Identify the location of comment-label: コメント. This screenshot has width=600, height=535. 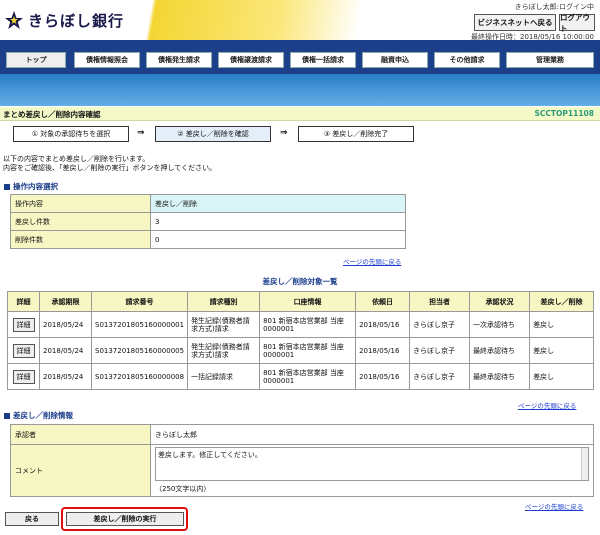
(80, 470).